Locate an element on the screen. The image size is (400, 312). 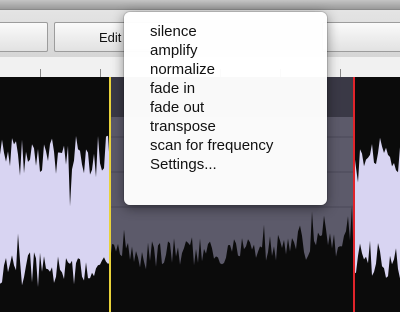
menu-item-silence: silence is located at coordinates (238, 31).